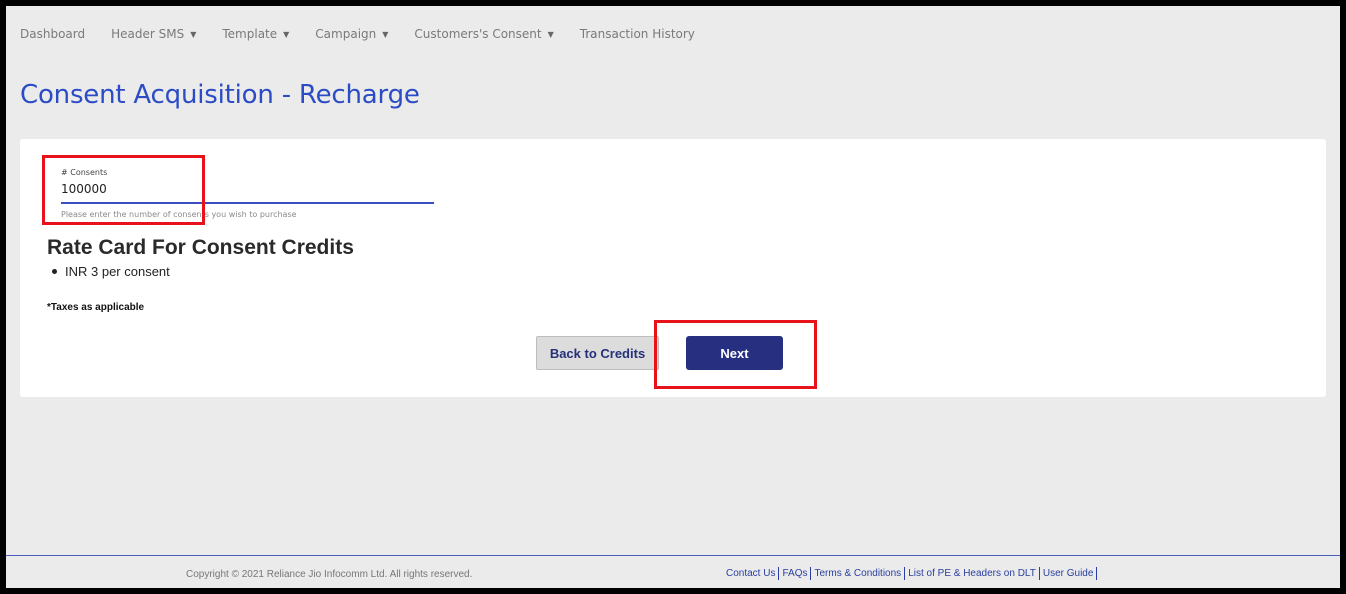 This screenshot has width=1346, height=594. I want to click on nav-item-label: Customers's Consent, so click(478, 34).